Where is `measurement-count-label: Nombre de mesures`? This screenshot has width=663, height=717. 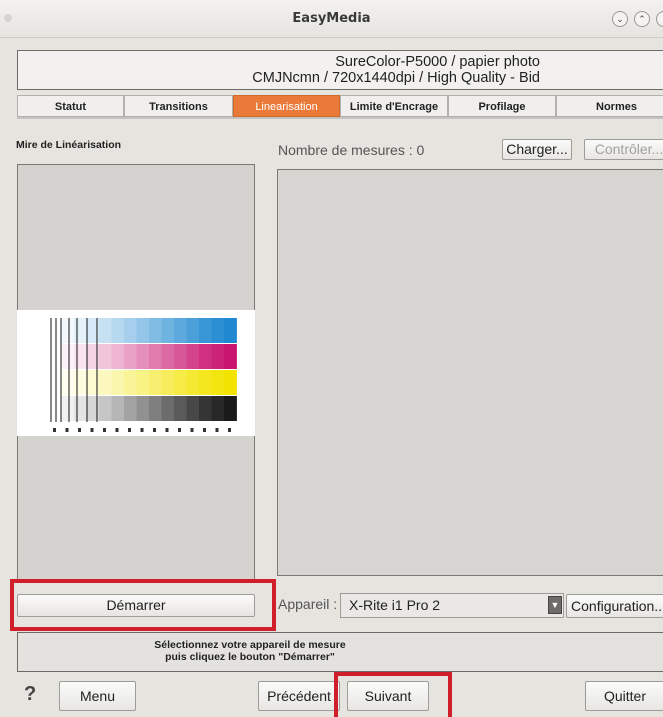
measurement-count-label: Nombre de mesures is located at coordinates (341, 150).